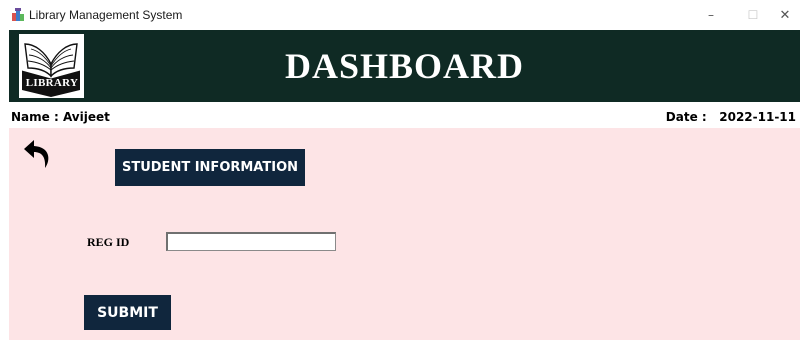 The image size is (800, 340). I want to click on page-title: DASHBOARD, so click(404, 66).